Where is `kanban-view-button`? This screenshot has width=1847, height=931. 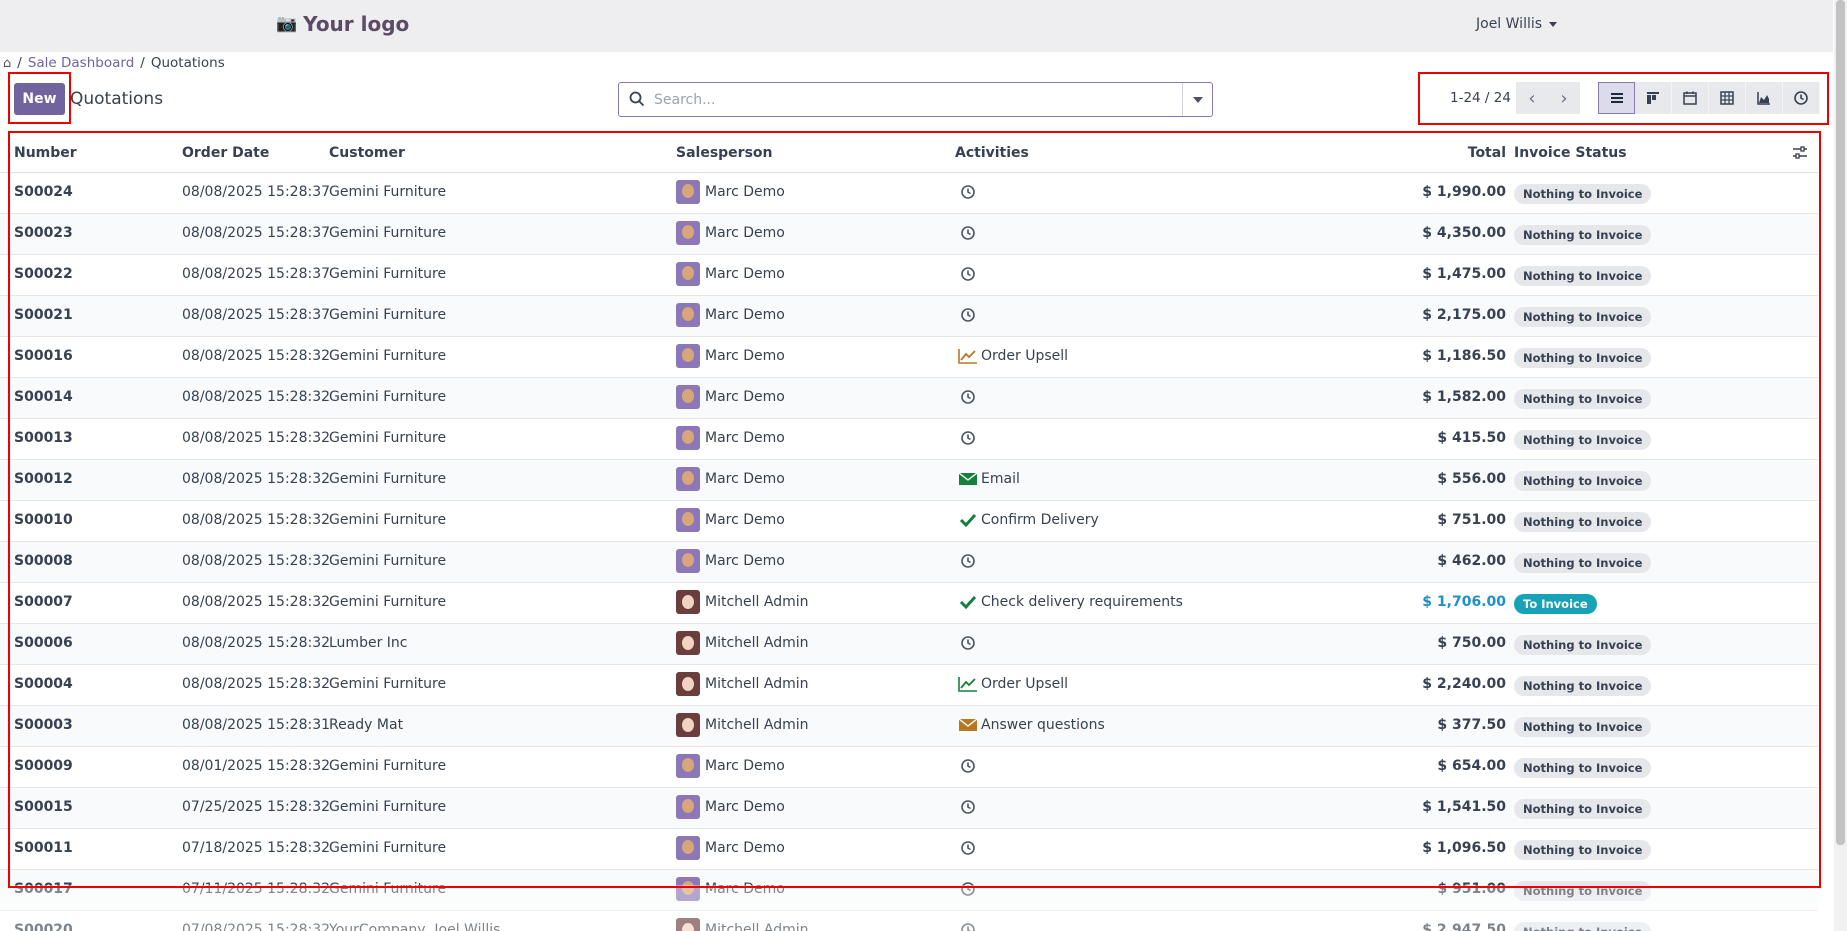 kanban-view-button is located at coordinates (1653, 98).